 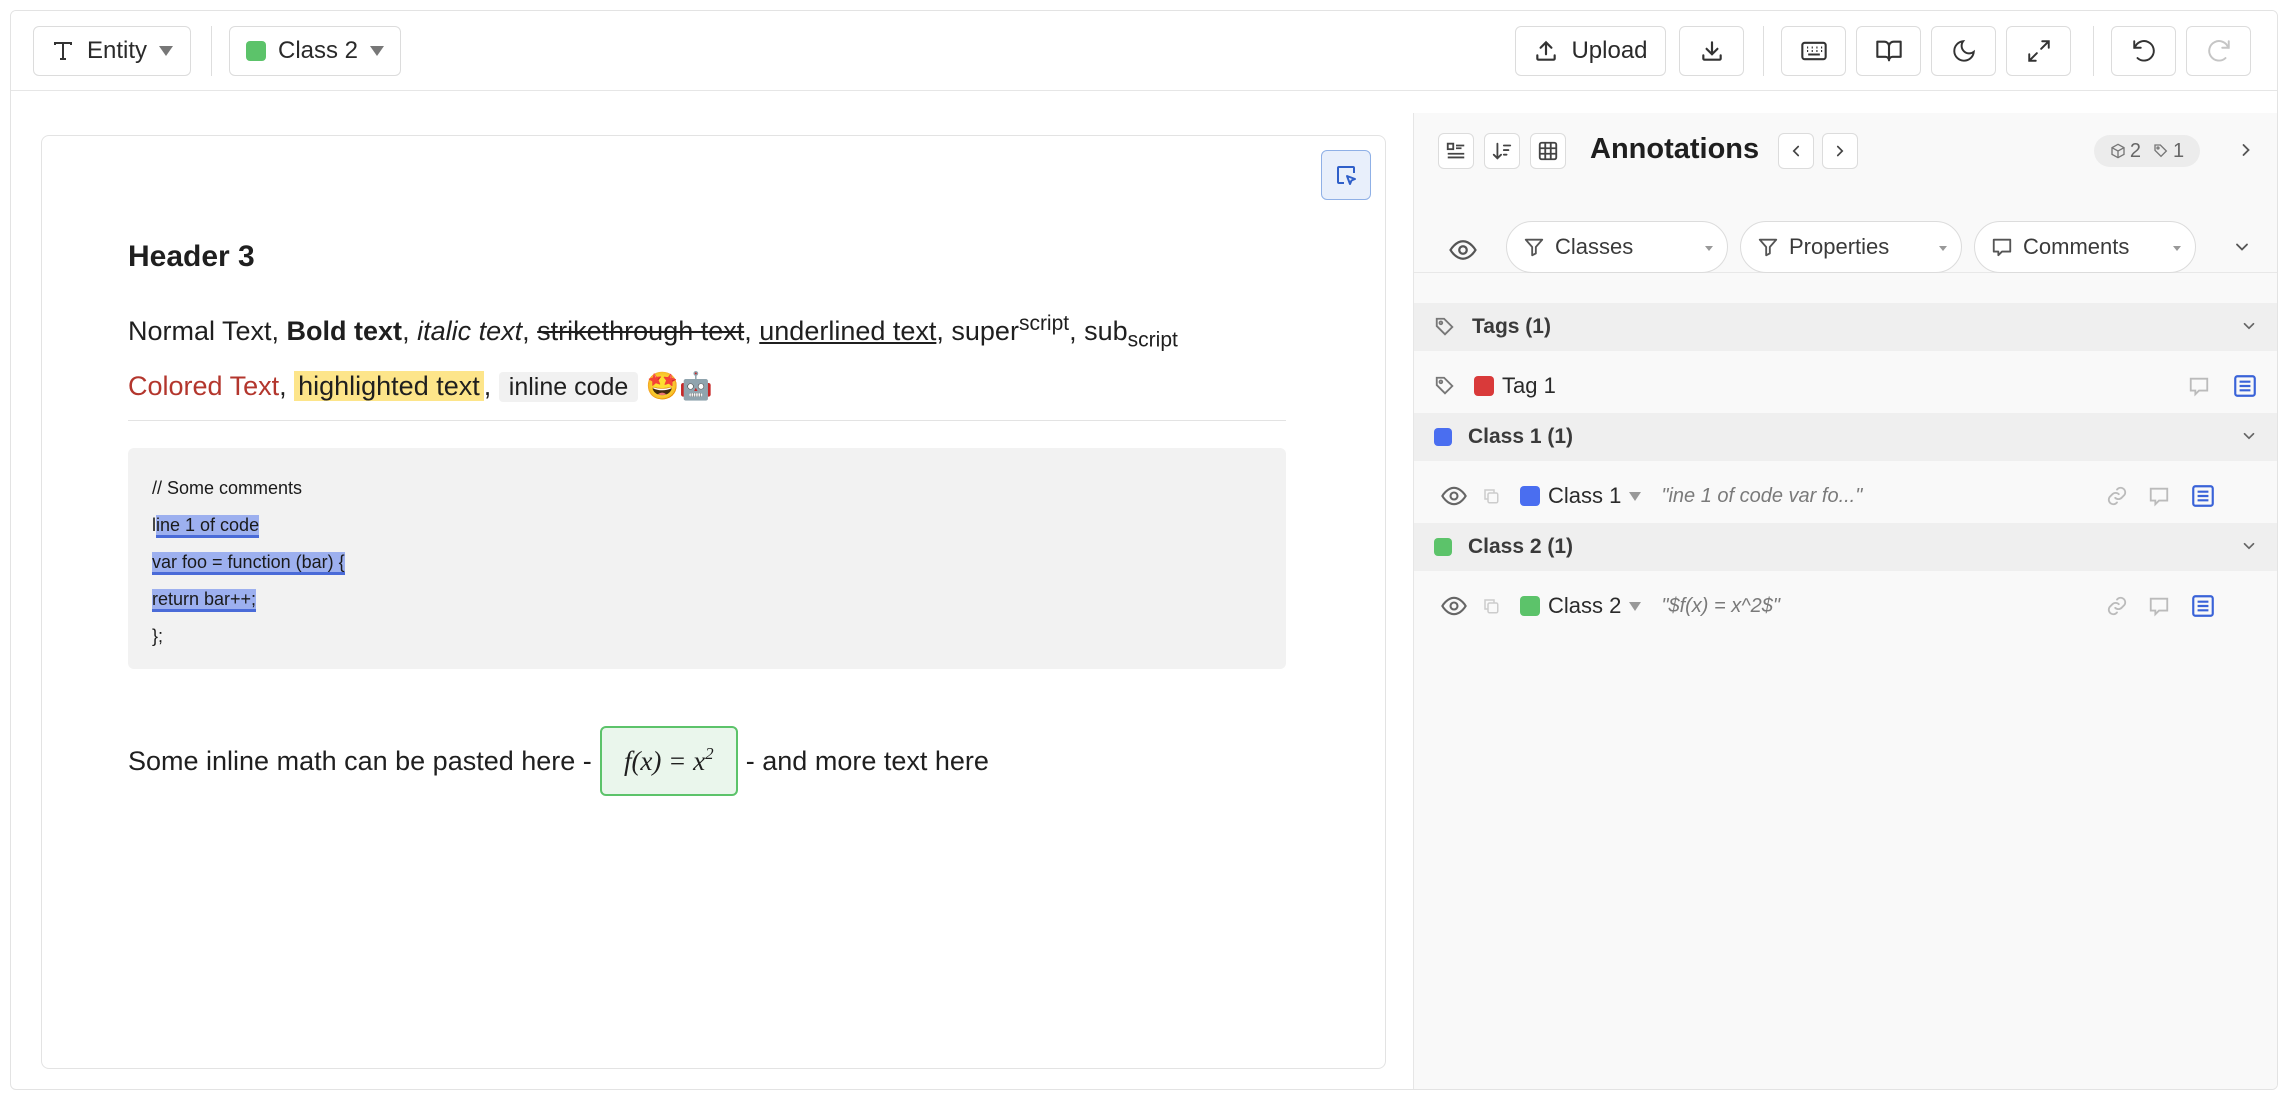 What do you see at coordinates (1813, 51) in the screenshot?
I see `keyboard-shortcuts-button` at bounding box center [1813, 51].